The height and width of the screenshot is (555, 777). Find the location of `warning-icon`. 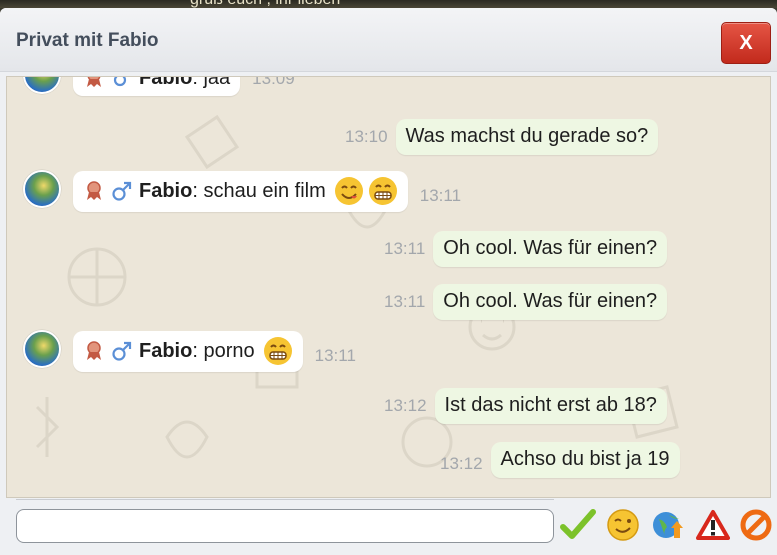

warning-icon is located at coordinates (713, 525).